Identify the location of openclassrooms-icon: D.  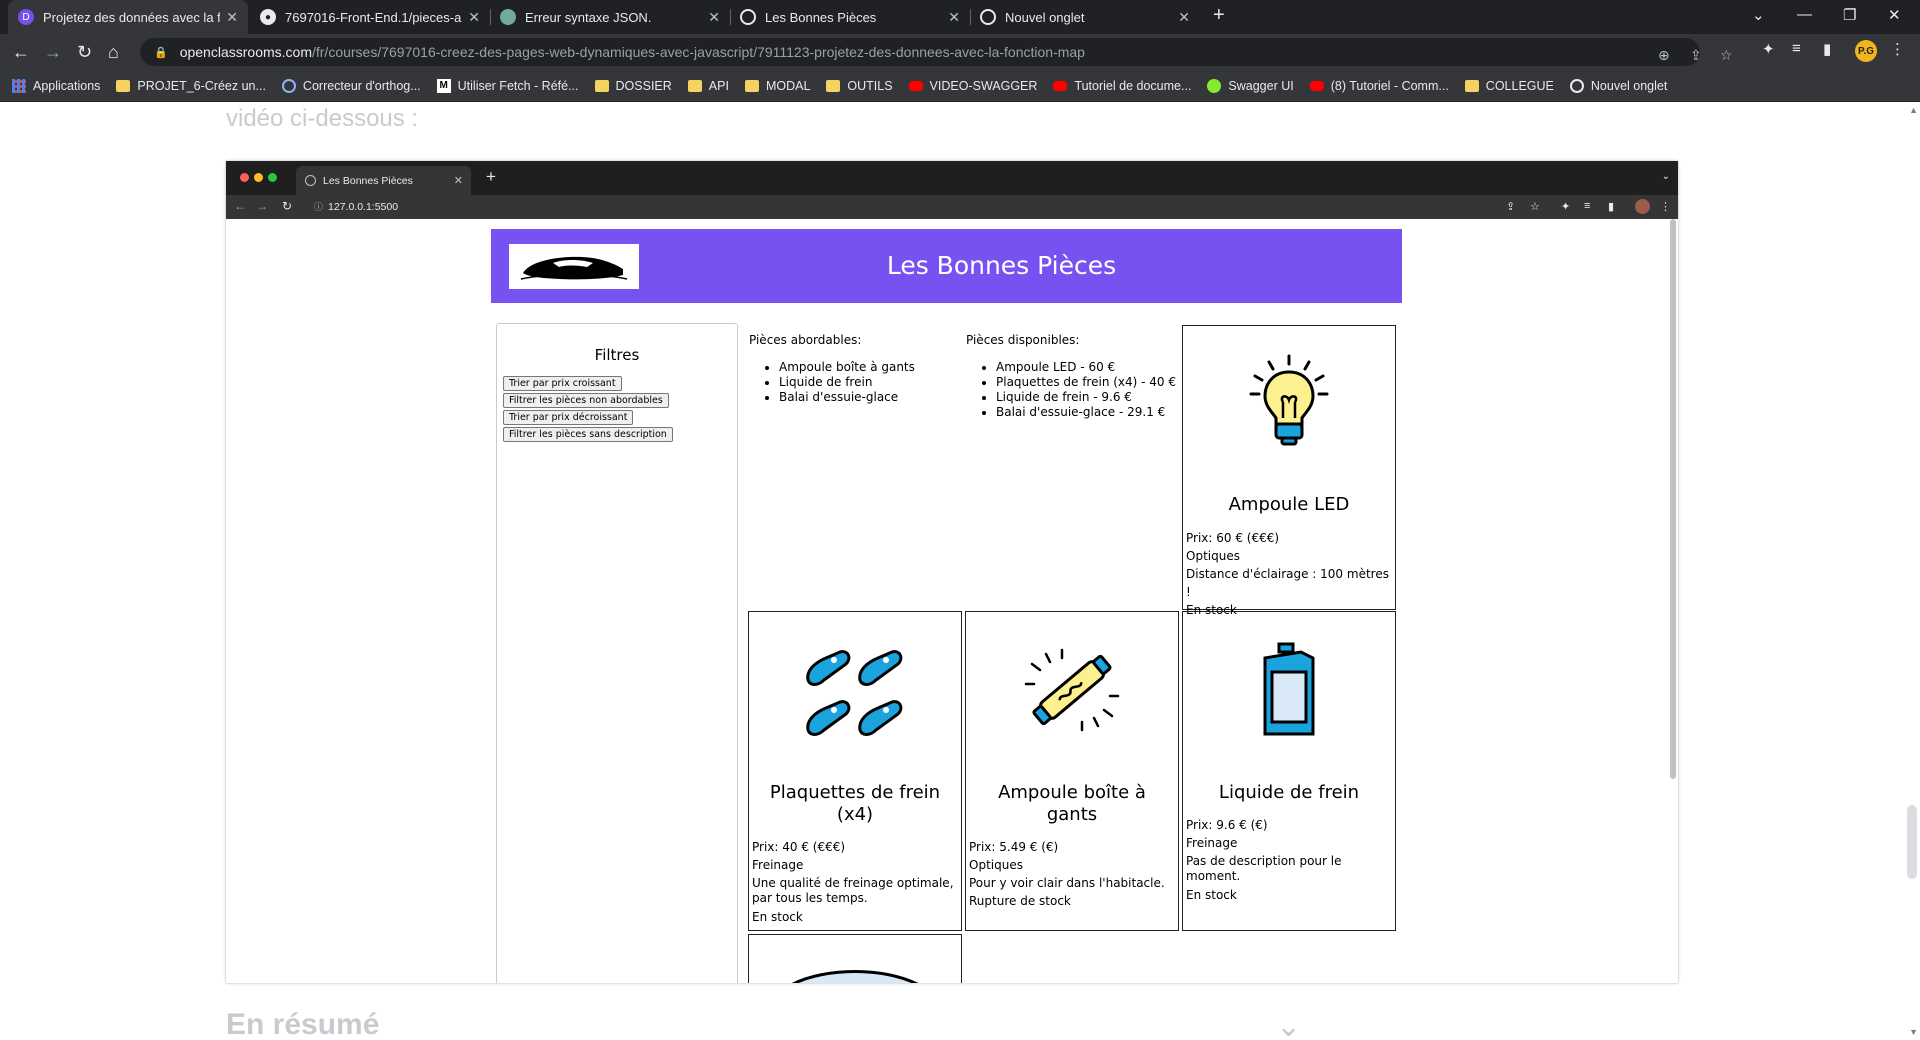
(26, 17).